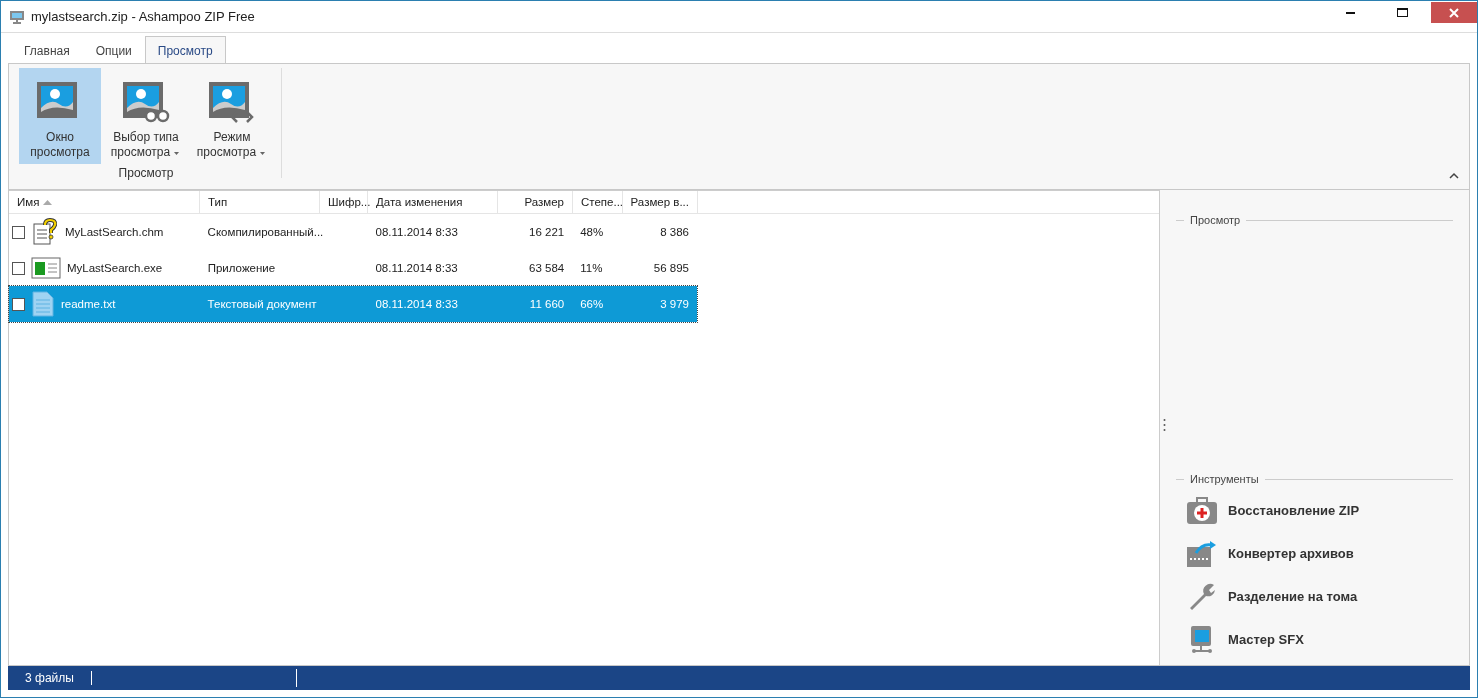 The image size is (1478, 698). I want to click on tool-button: Конвертер архивов, so click(1314, 553).